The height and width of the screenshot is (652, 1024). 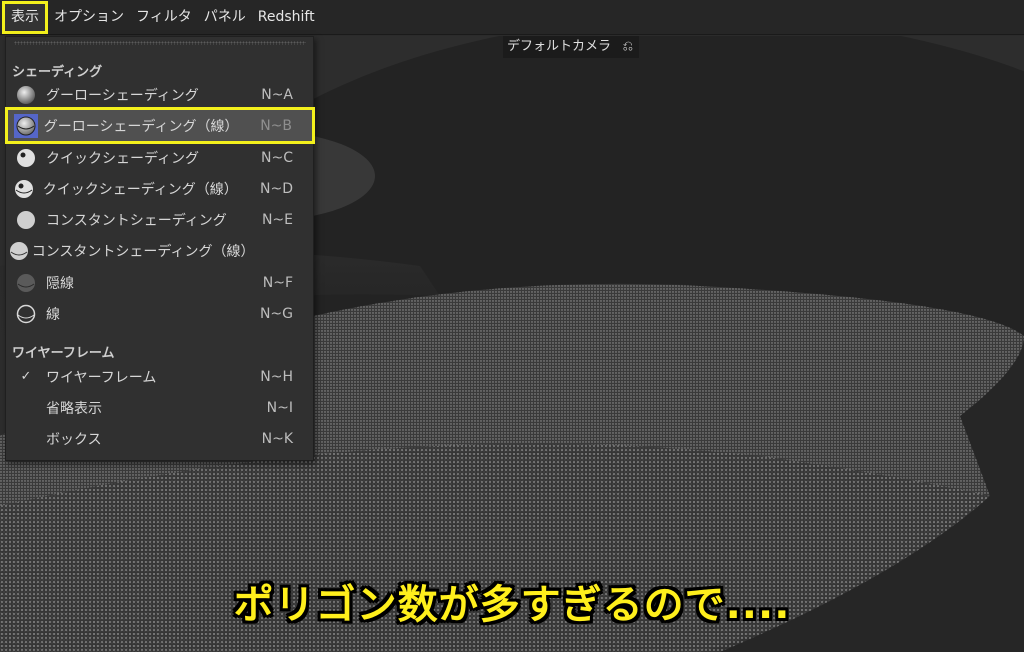 I want to click on shading-section-header: シェーディング, so click(x=57, y=72).